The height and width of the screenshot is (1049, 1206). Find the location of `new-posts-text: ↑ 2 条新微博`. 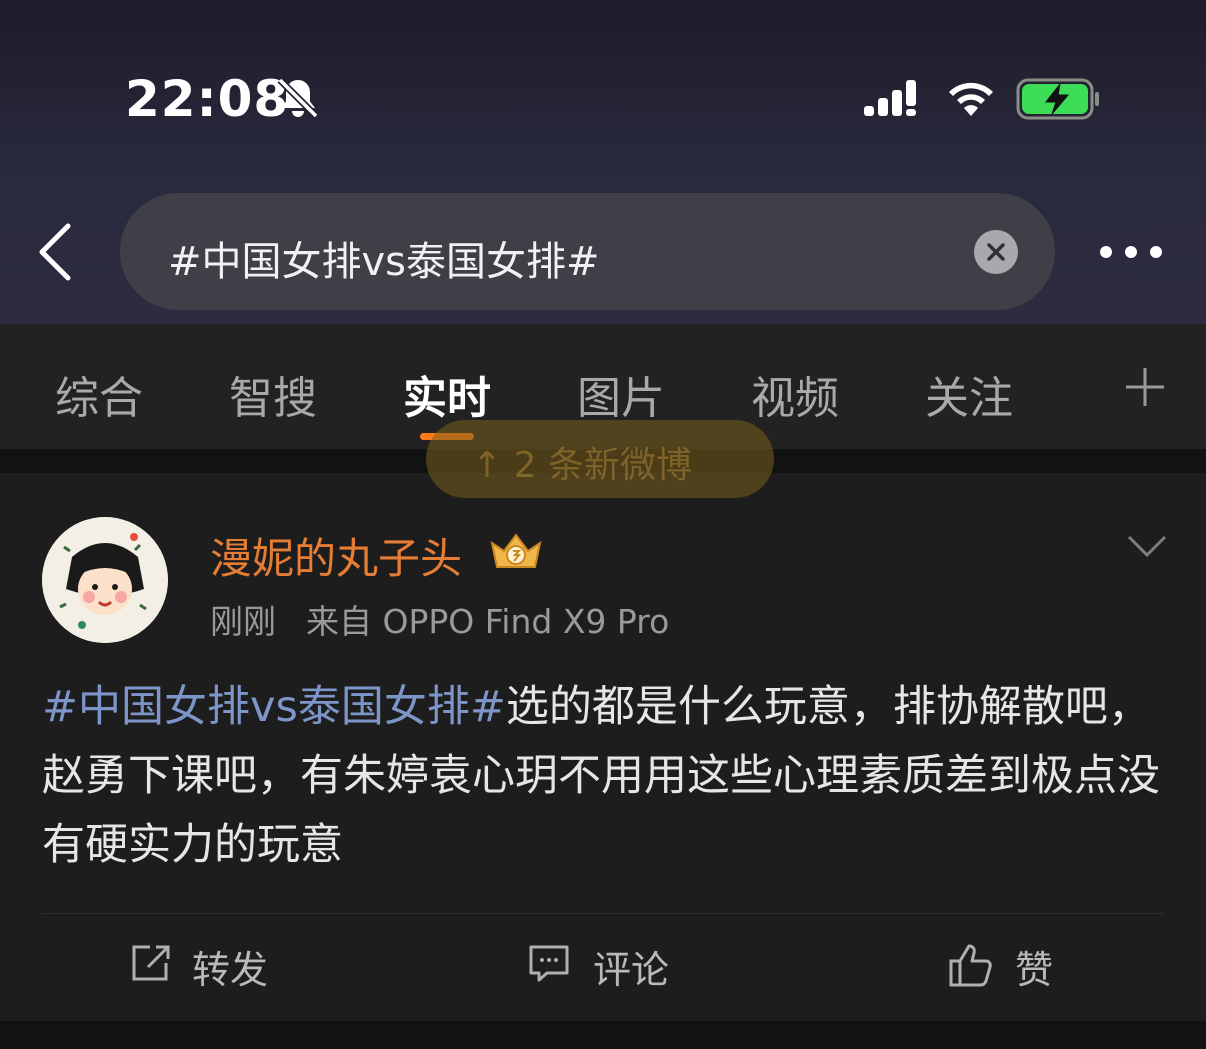

new-posts-text: ↑ 2 条新微博 is located at coordinates (582, 465).